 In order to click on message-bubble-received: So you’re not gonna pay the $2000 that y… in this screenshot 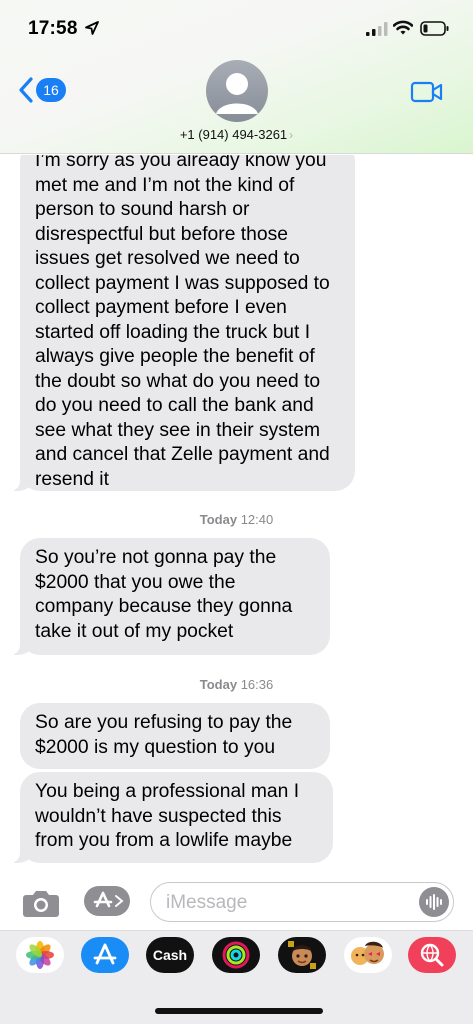, I will do `click(170, 596)`.